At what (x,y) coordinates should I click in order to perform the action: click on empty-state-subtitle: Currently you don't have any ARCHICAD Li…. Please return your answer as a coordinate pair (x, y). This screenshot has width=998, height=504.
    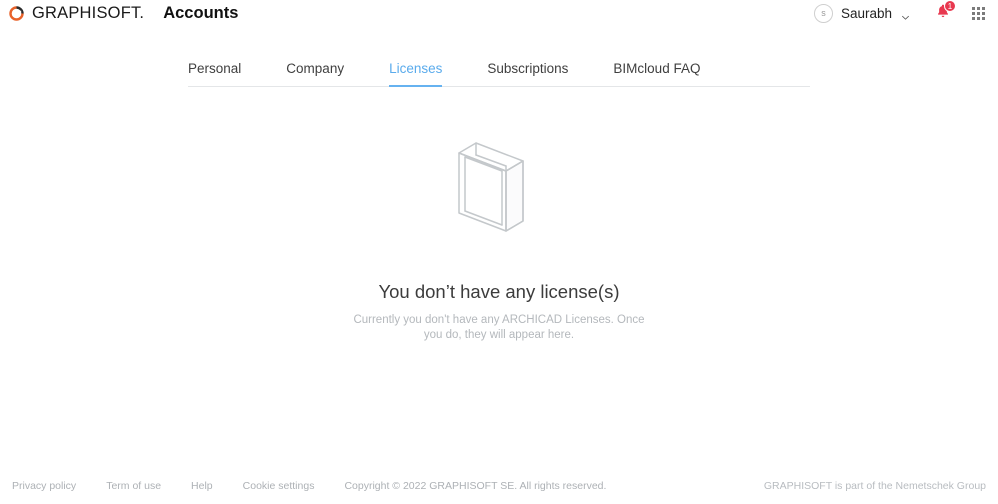
    Looking at the image, I should click on (499, 327).